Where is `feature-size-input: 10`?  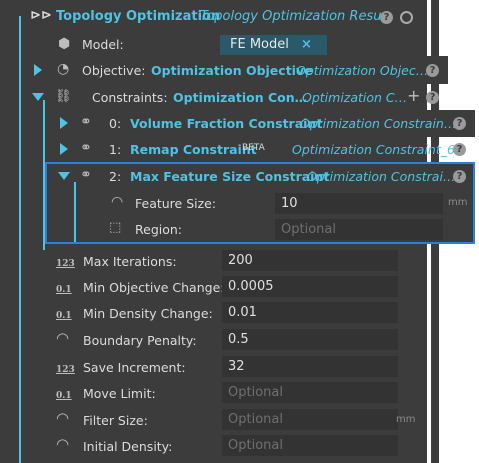
feature-size-input: 10 is located at coordinates (359, 203).